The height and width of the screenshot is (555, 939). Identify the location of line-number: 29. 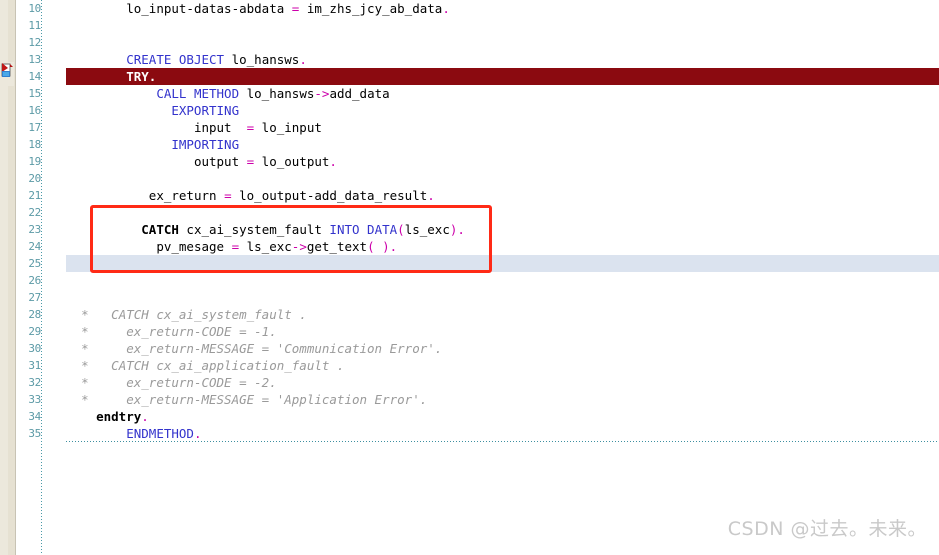
(34, 331).